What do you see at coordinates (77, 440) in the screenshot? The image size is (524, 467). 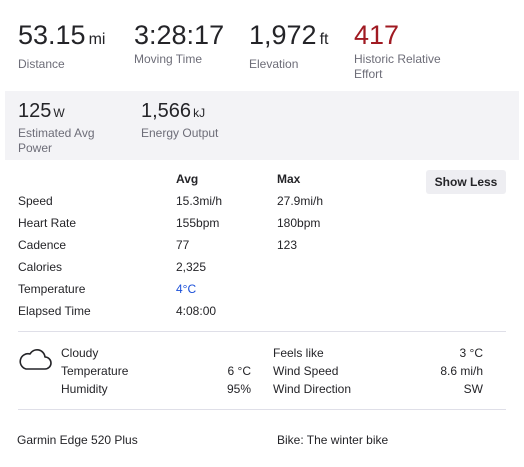 I see `device-name: Garmin Edge 520 Plus` at bounding box center [77, 440].